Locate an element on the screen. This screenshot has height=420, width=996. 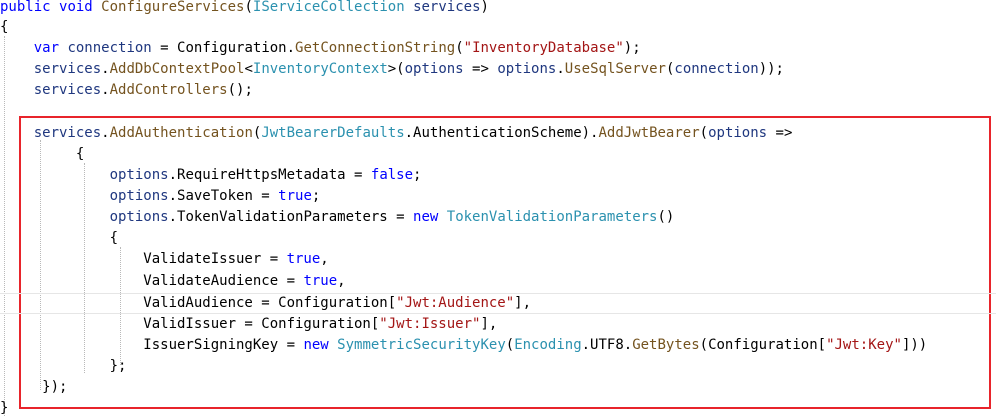
code-token: AddAuthentication is located at coordinates (181, 133).